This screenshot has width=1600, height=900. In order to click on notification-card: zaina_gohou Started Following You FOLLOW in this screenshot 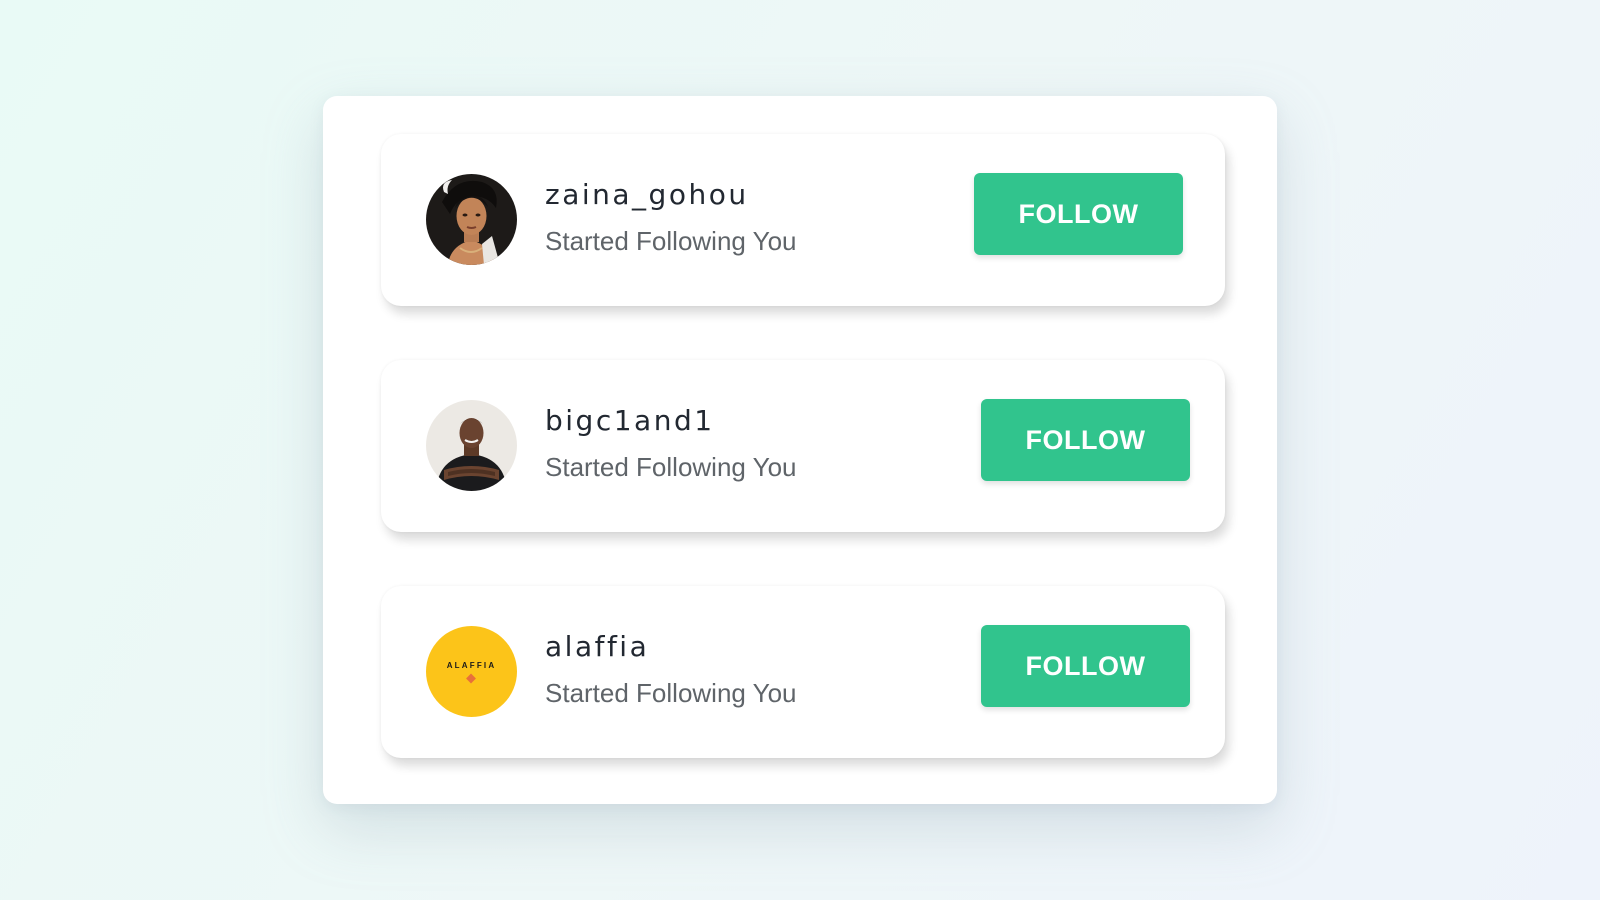, I will do `click(803, 220)`.